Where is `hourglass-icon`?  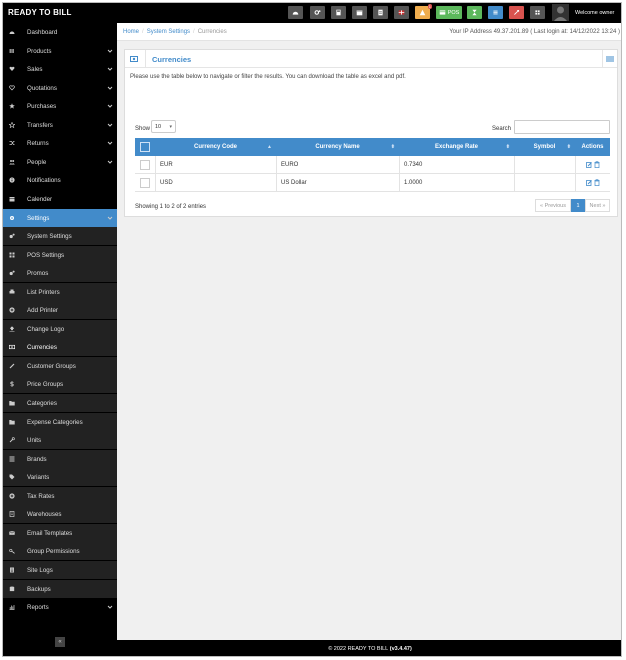
hourglass-icon is located at coordinates (474, 12).